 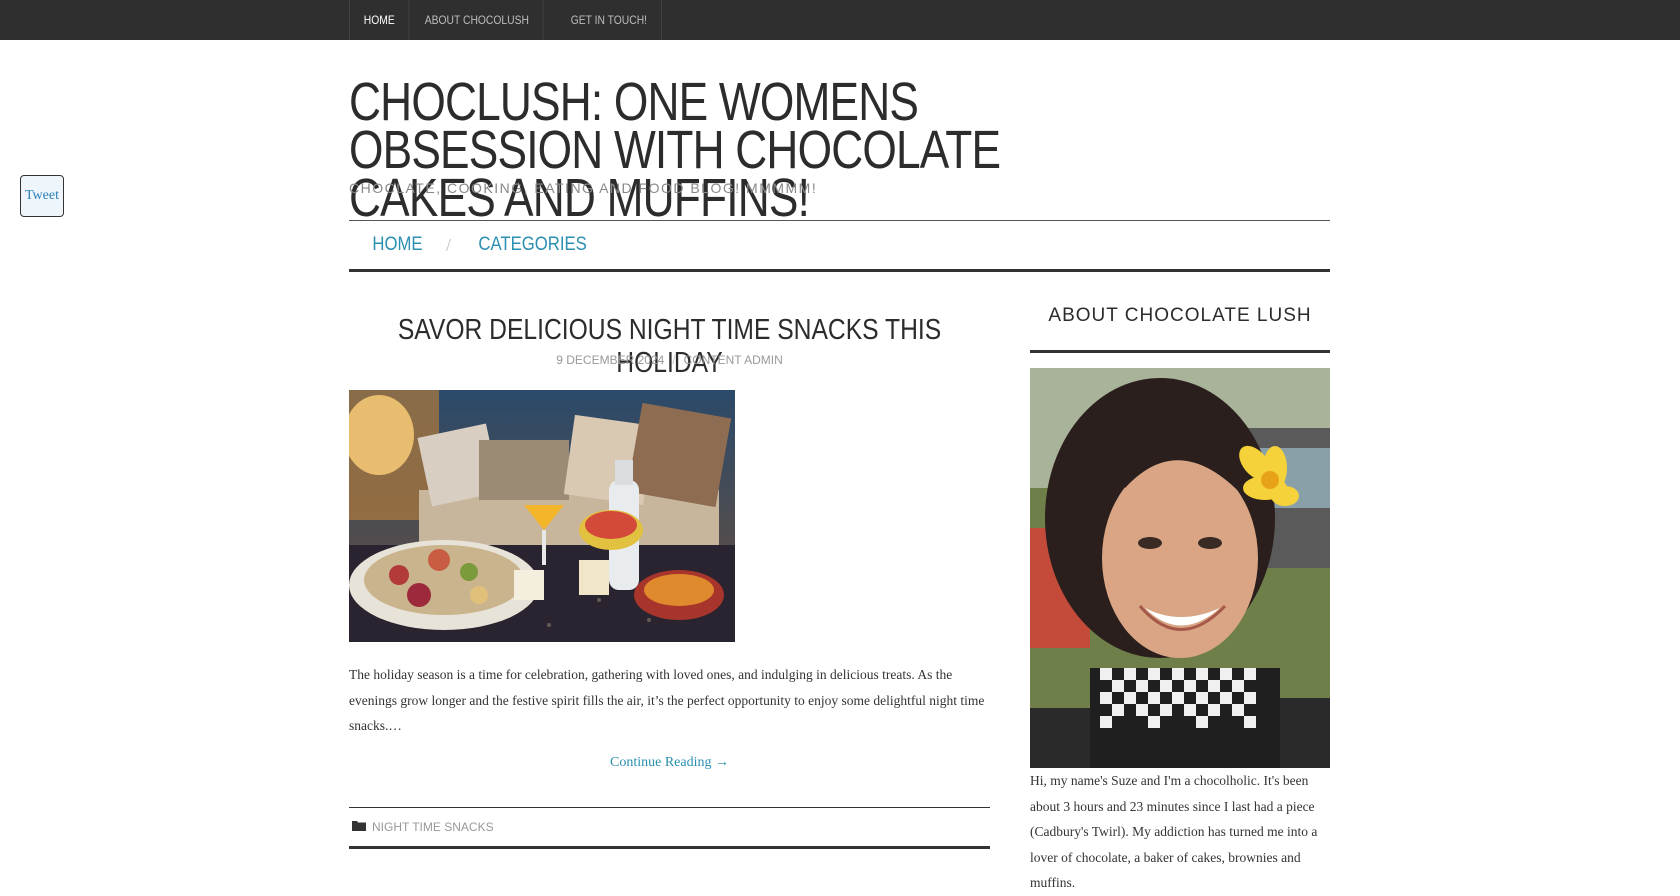 What do you see at coordinates (359, 827) in the screenshot?
I see `folder-icon` at bounding box center [359, 827].